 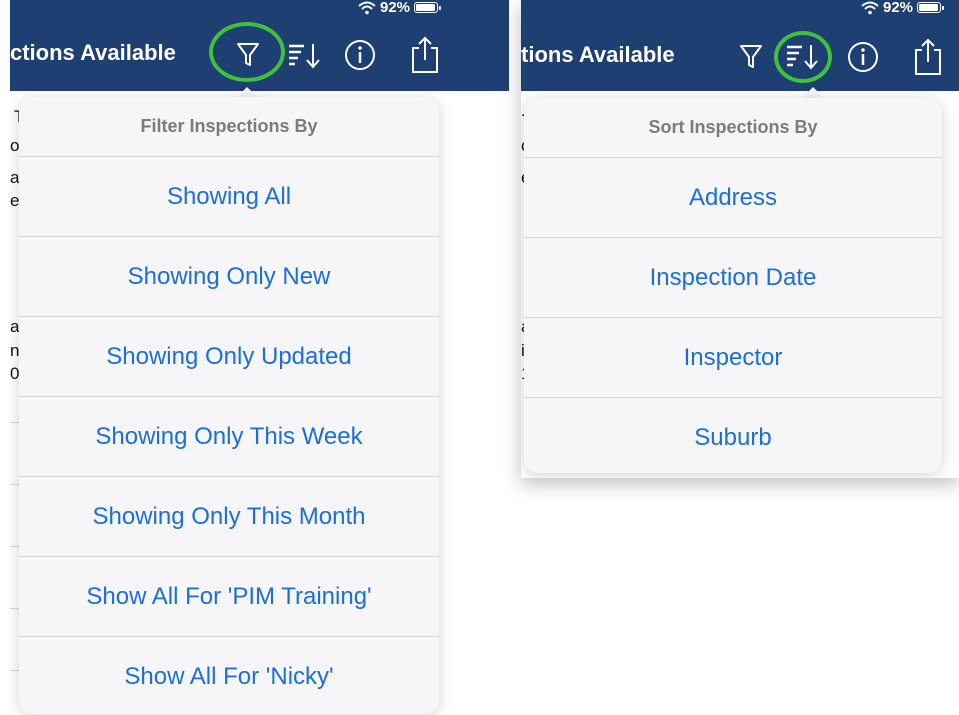 I want to click on filter-option-pim-training: Show All For 'PIM Training', so click(x=229, y=597).